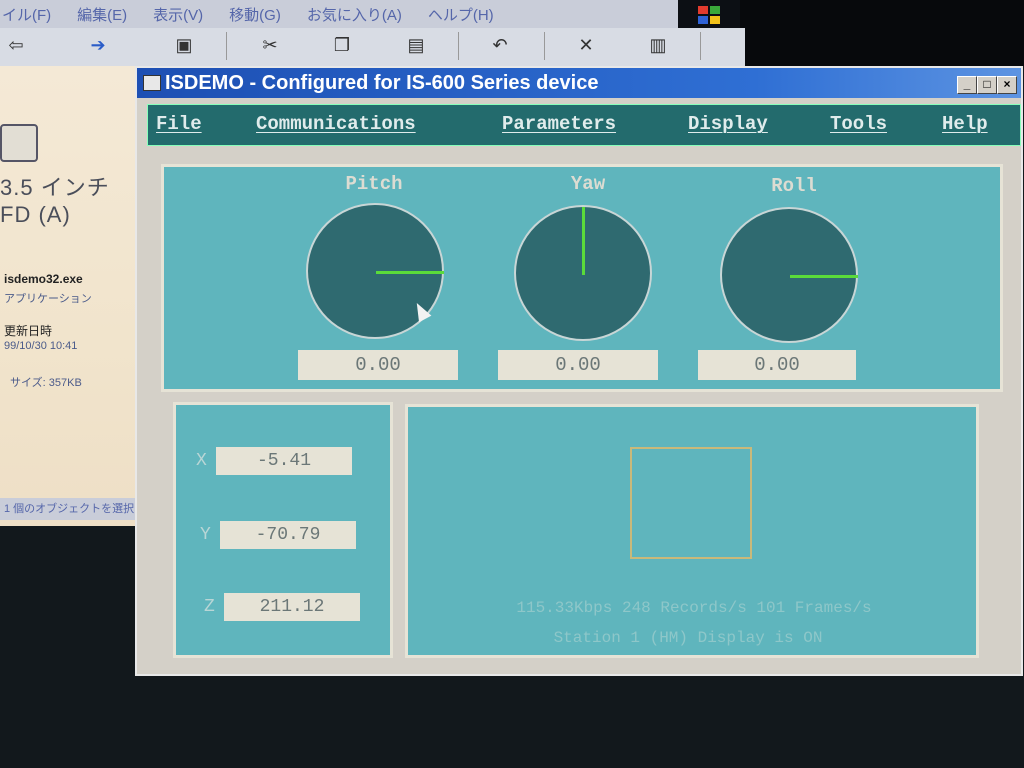 The height and width of the screenshot is (768, 1024). Describe the element at coordinates (965, 124) in the screenshot. I see `menu-help: Help` at that location.